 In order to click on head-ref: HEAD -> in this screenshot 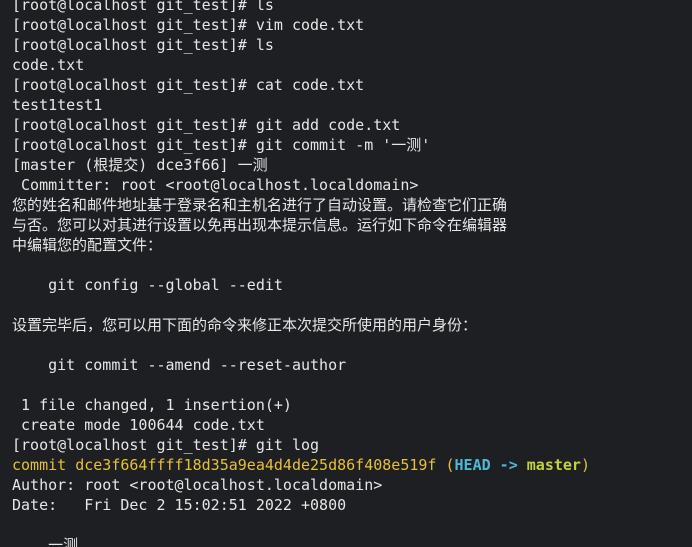, I will do `click(486, 465)`.